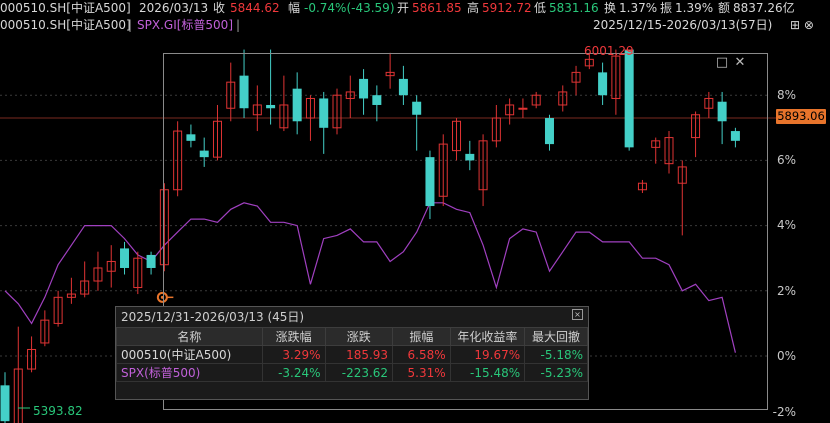 The image size is (830, 423). Describe the element at coordinates (556, 354) in the screenshot. I see `row-maxdd: -5.18%` at that location.